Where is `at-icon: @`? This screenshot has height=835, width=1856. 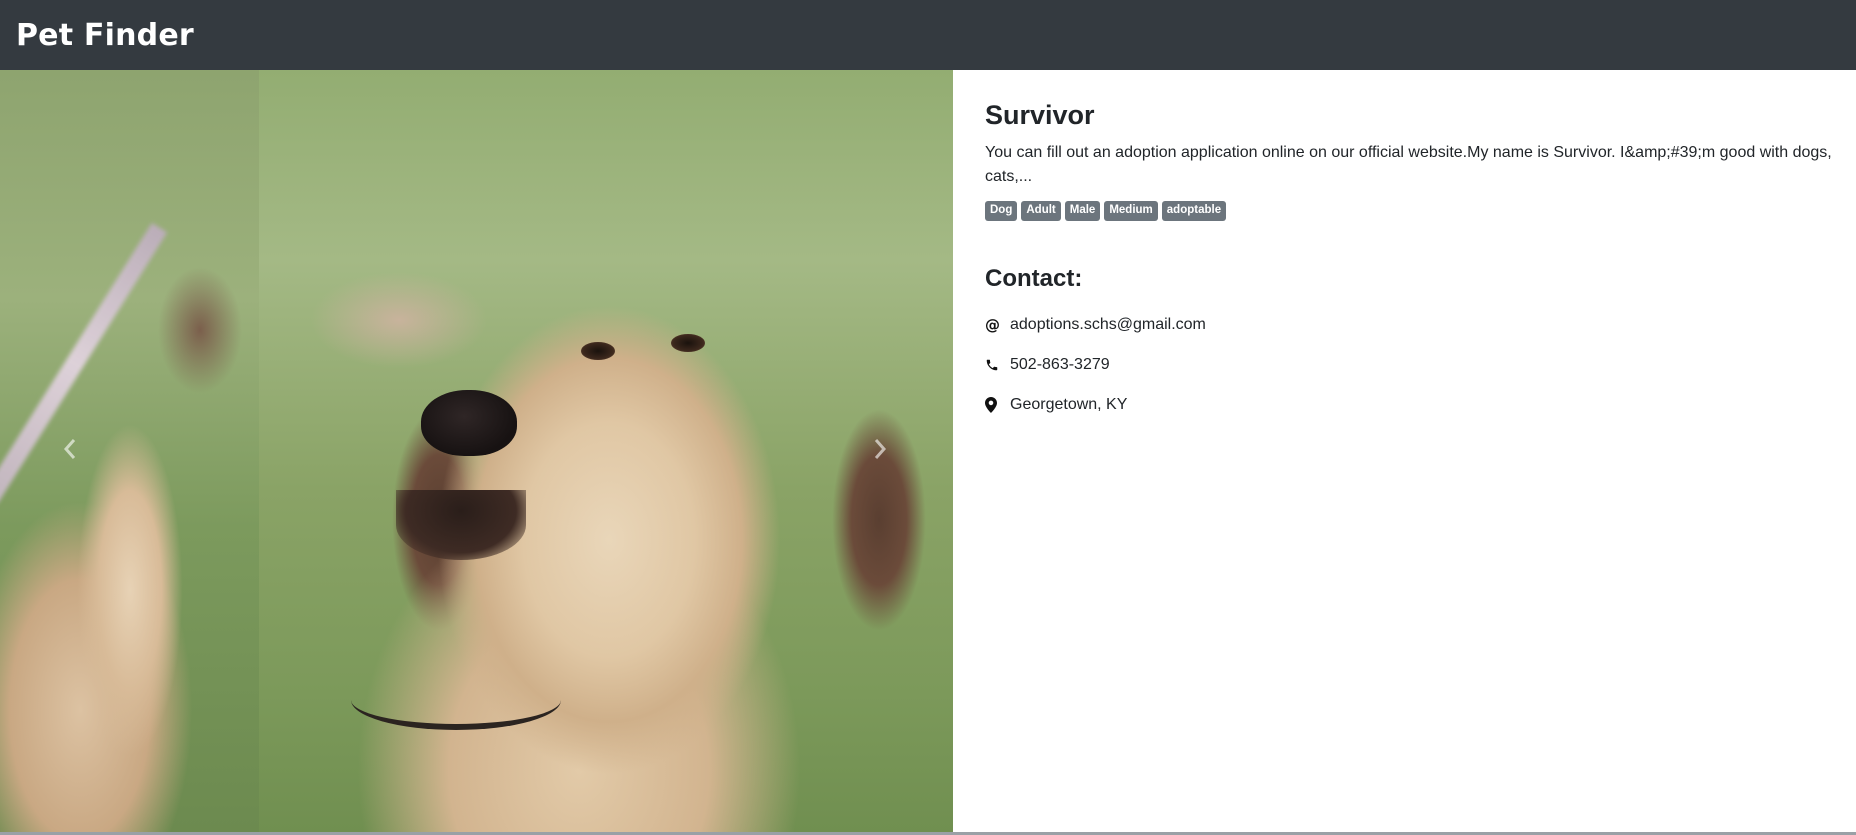
at-icon: @ is located at coordinates (997, 325).